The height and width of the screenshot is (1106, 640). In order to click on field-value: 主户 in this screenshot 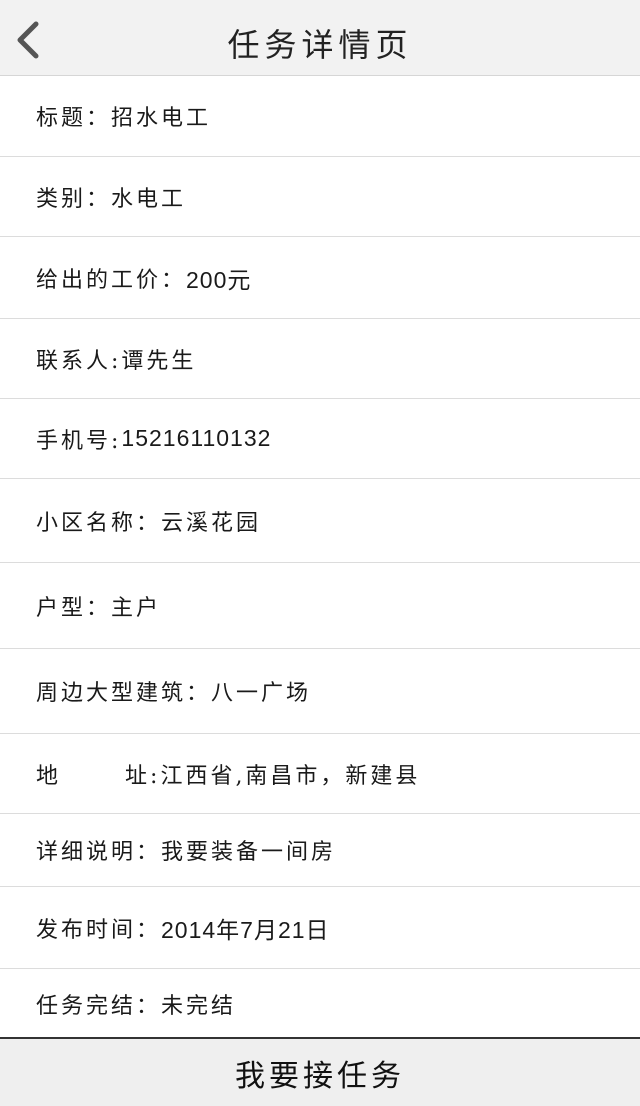, I will do `click(136, 608)`.